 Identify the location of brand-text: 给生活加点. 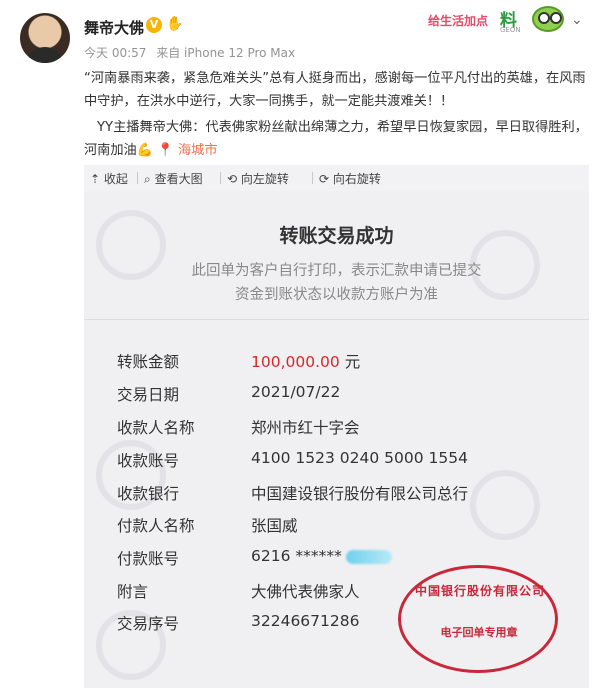
(458, 21).